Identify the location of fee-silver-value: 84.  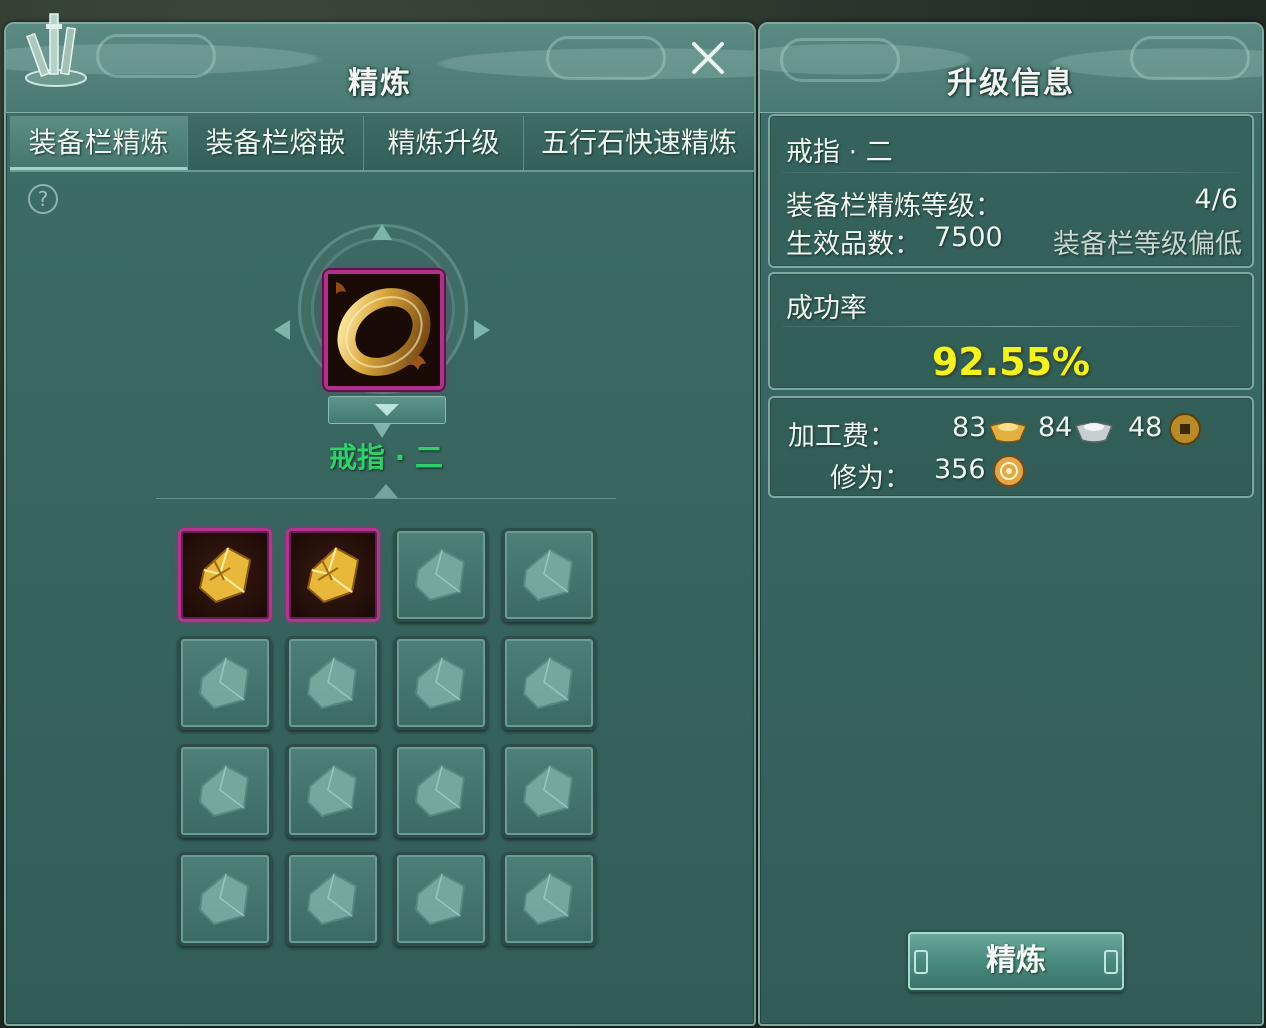
(1055, 427).